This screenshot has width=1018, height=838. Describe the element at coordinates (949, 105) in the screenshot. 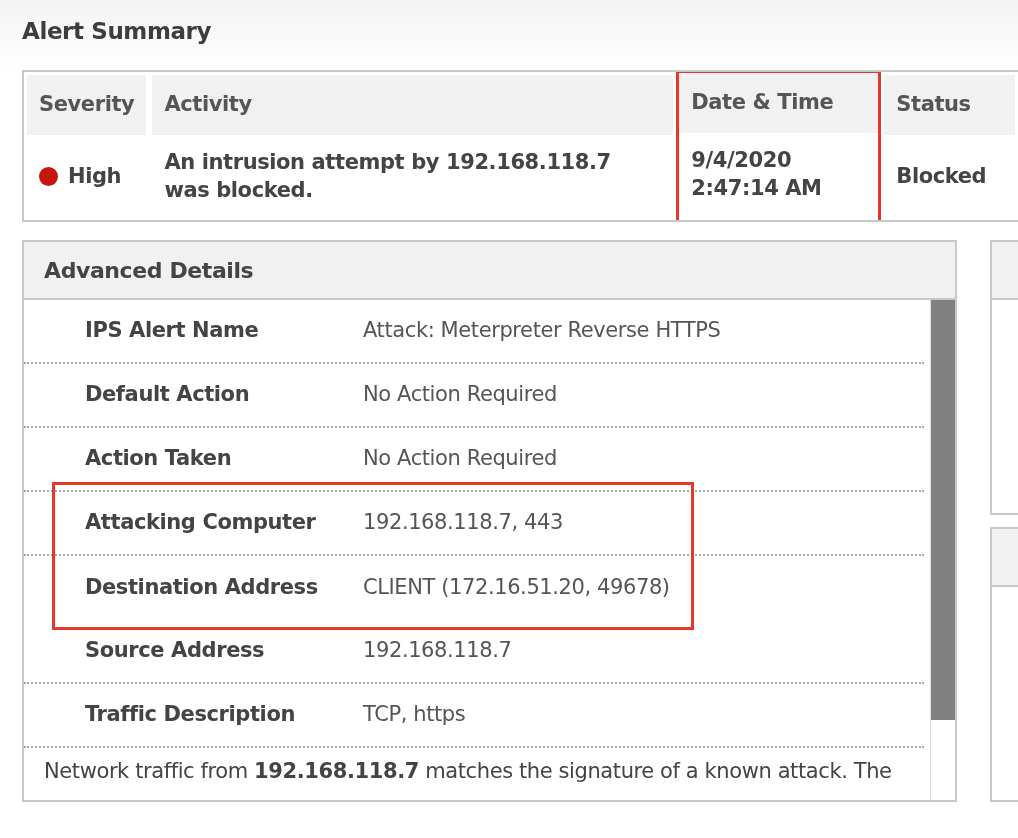

I see `column-header: Status` at that location.